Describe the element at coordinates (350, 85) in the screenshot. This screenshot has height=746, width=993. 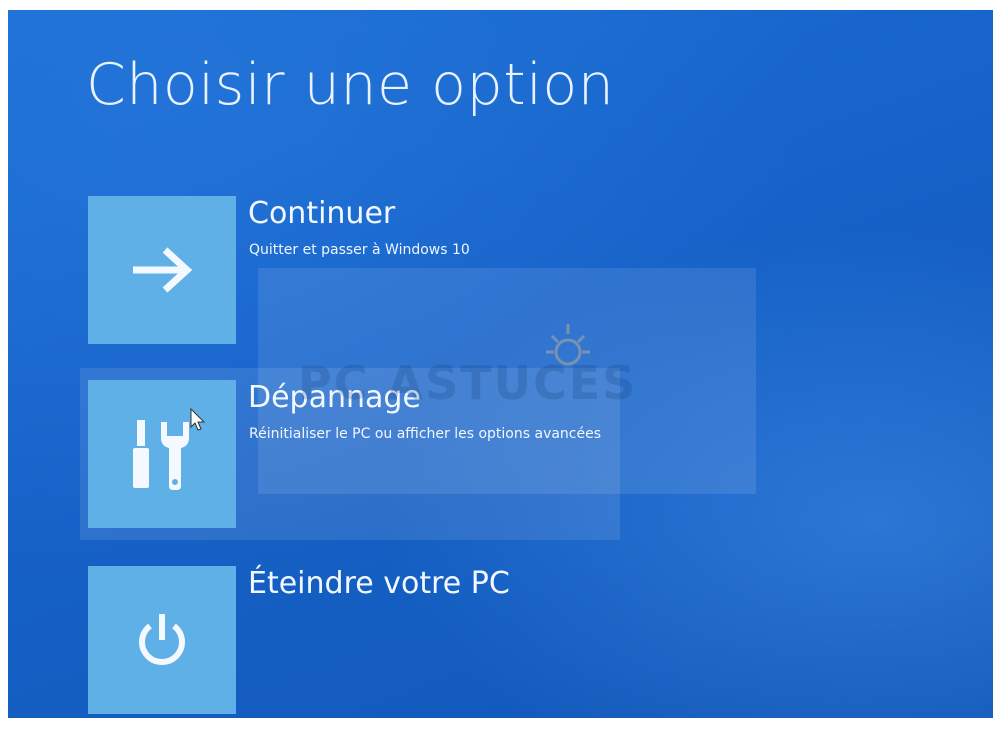
I see `page-title: Choisir une option` at that location.